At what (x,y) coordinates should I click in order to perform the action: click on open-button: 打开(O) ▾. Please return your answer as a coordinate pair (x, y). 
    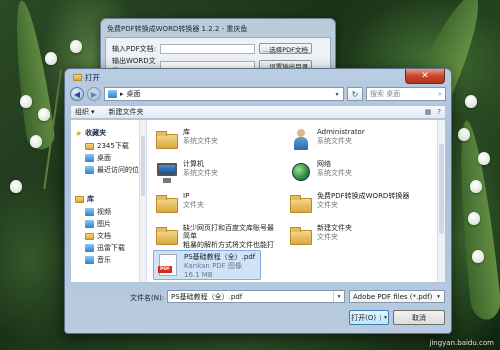
    Looking at the image, I should click on (369, 317).